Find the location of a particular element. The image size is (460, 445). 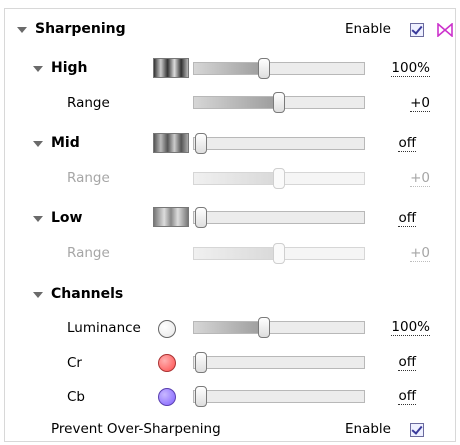

cr-thumb is located at coordinates (201, 362).